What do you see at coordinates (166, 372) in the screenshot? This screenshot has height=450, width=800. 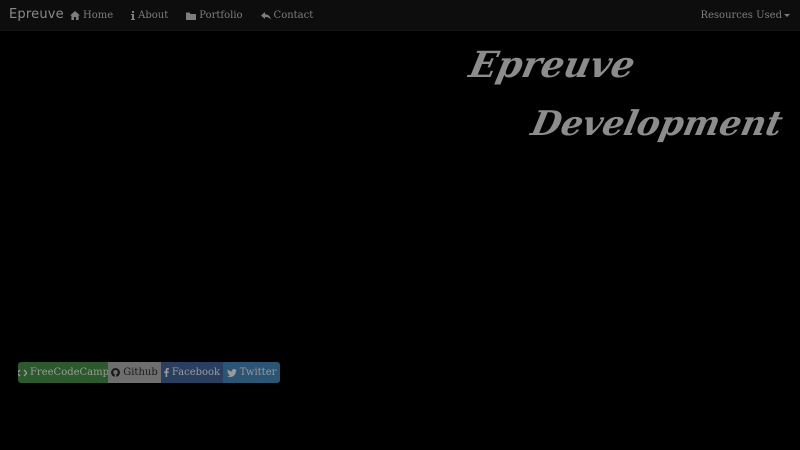 I see `facebook-icon` at bounding box center [166, 372].